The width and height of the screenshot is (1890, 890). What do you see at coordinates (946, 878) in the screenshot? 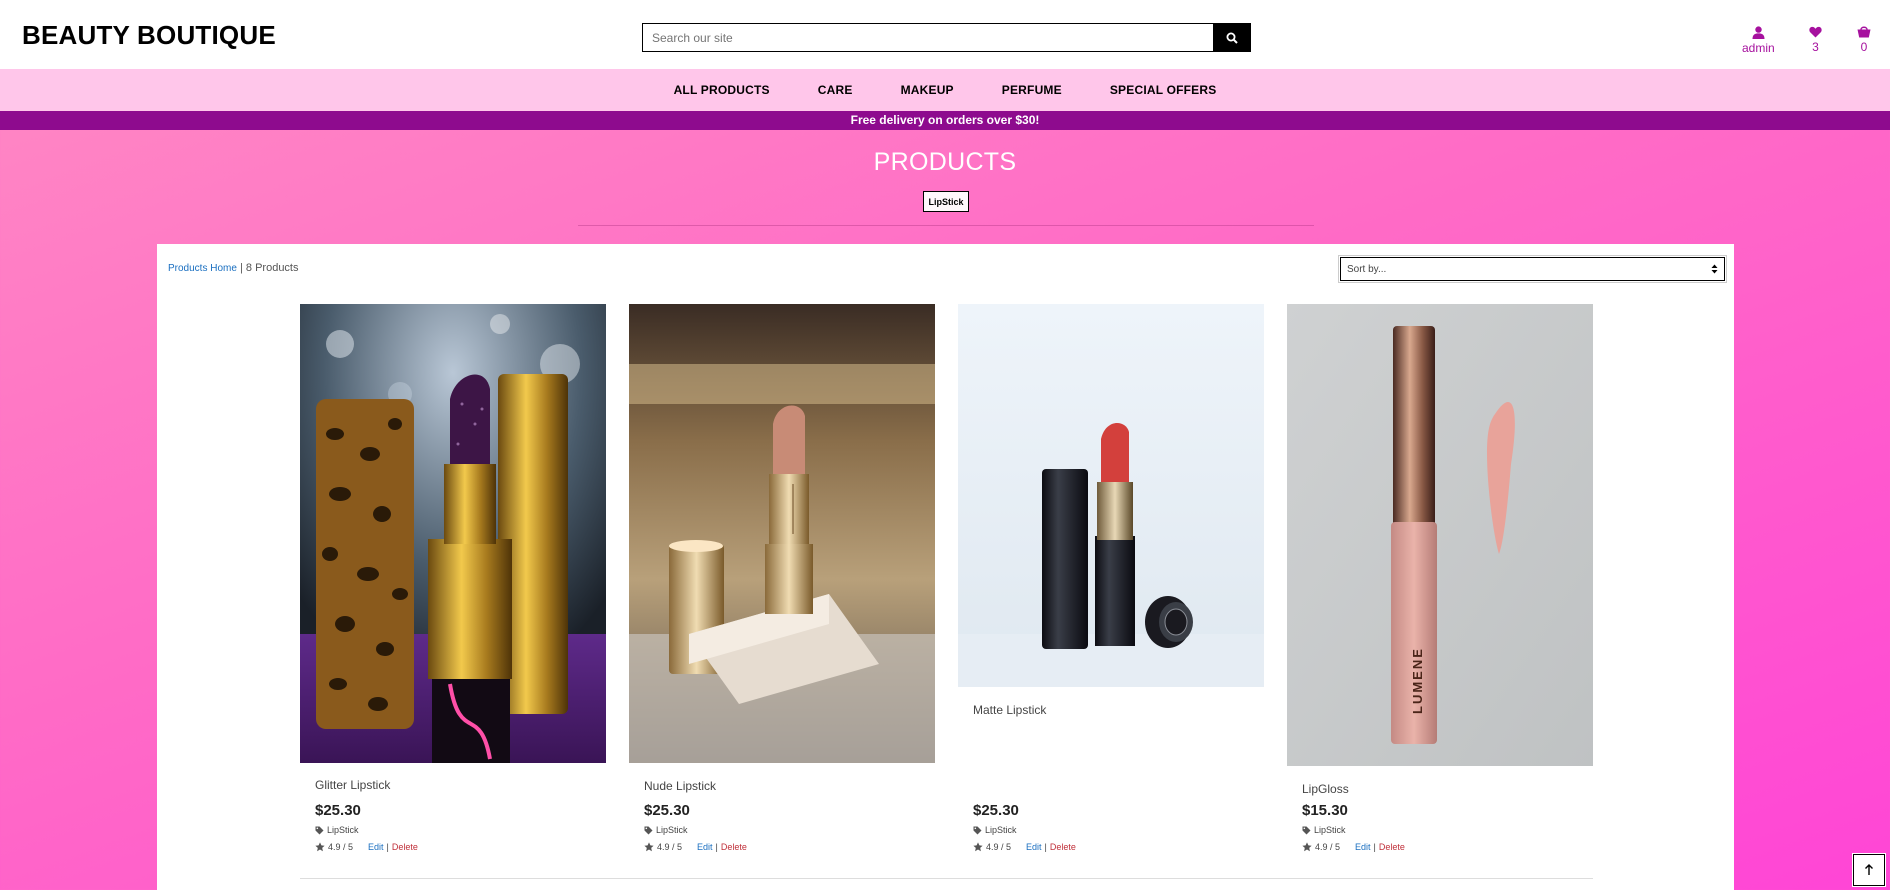
I see `products-divider` at bounding box center [946, 878].